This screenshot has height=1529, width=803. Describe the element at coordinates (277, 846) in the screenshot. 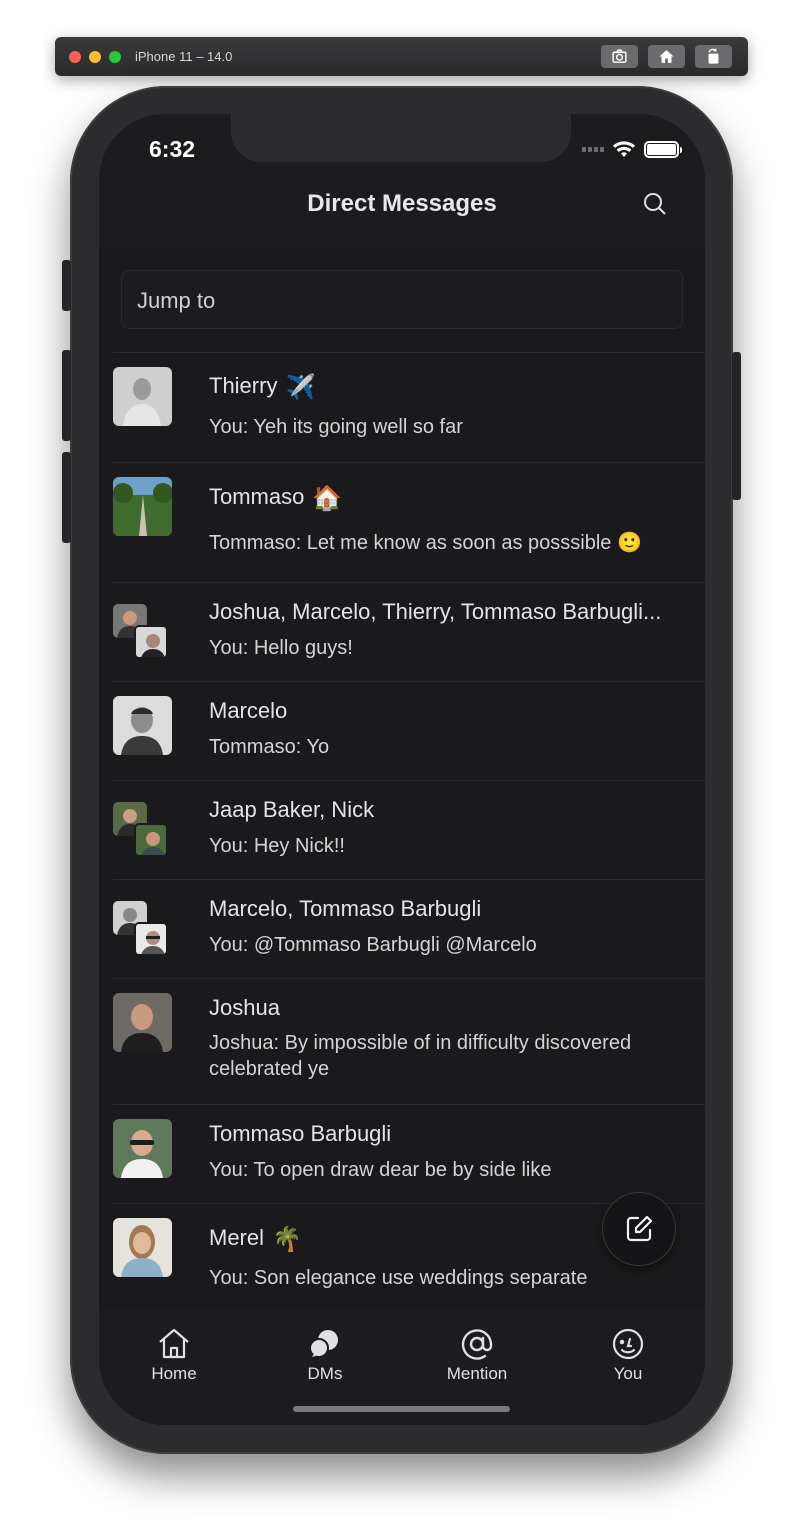

I see `dm-message: You: Hey Nick!!` at that location.